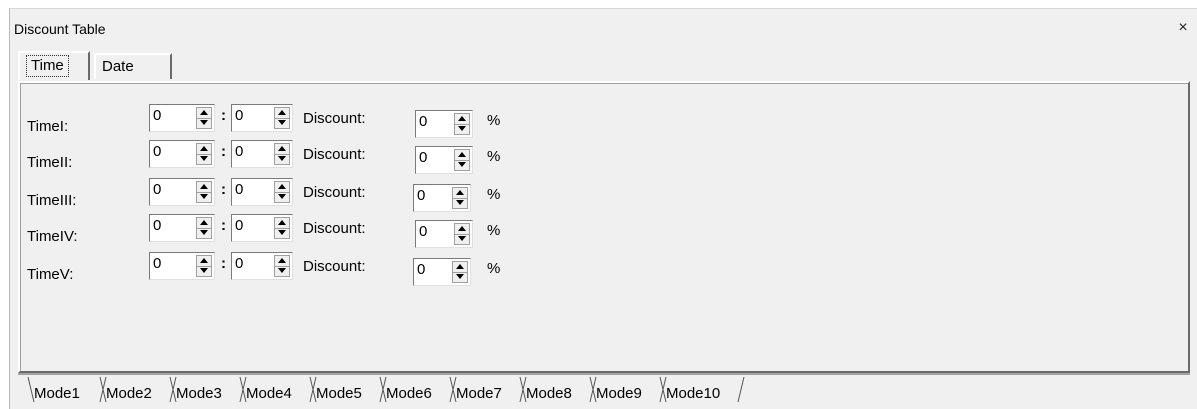 This screenshot has height=409, width=1197. I want to click on time-row: TimeI: 0 : 0 Discount: 0 %, so click(604, 122).